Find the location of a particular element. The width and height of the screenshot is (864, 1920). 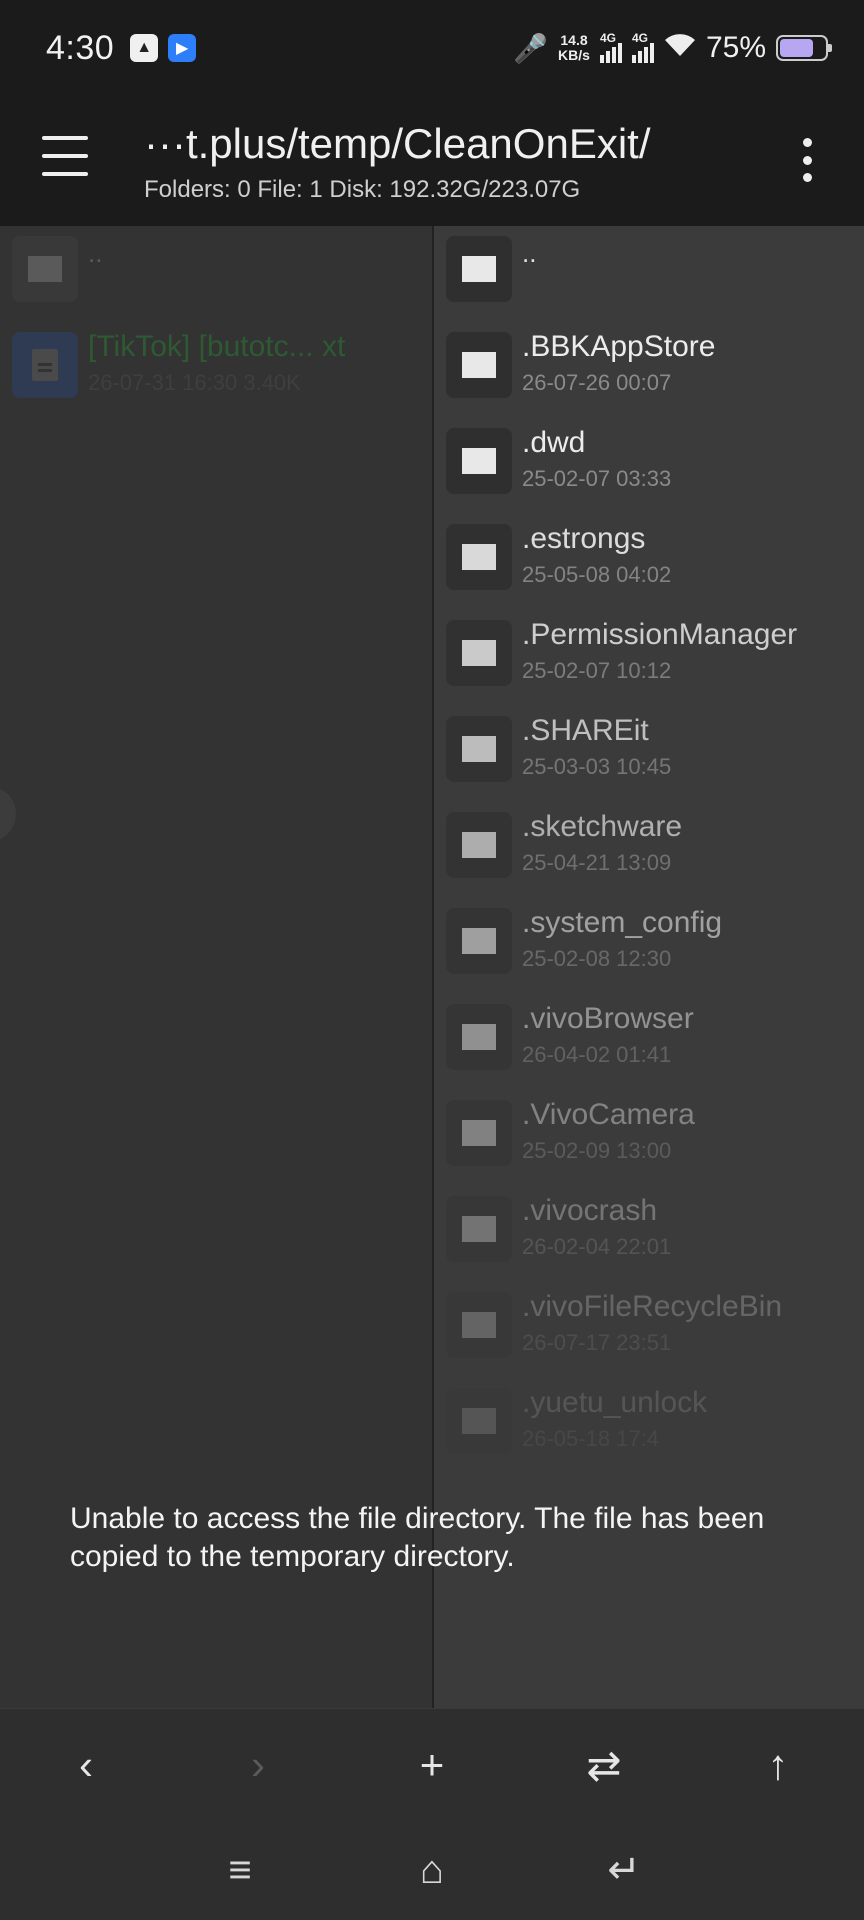

drag-handle is located at coordinates (8, 814).